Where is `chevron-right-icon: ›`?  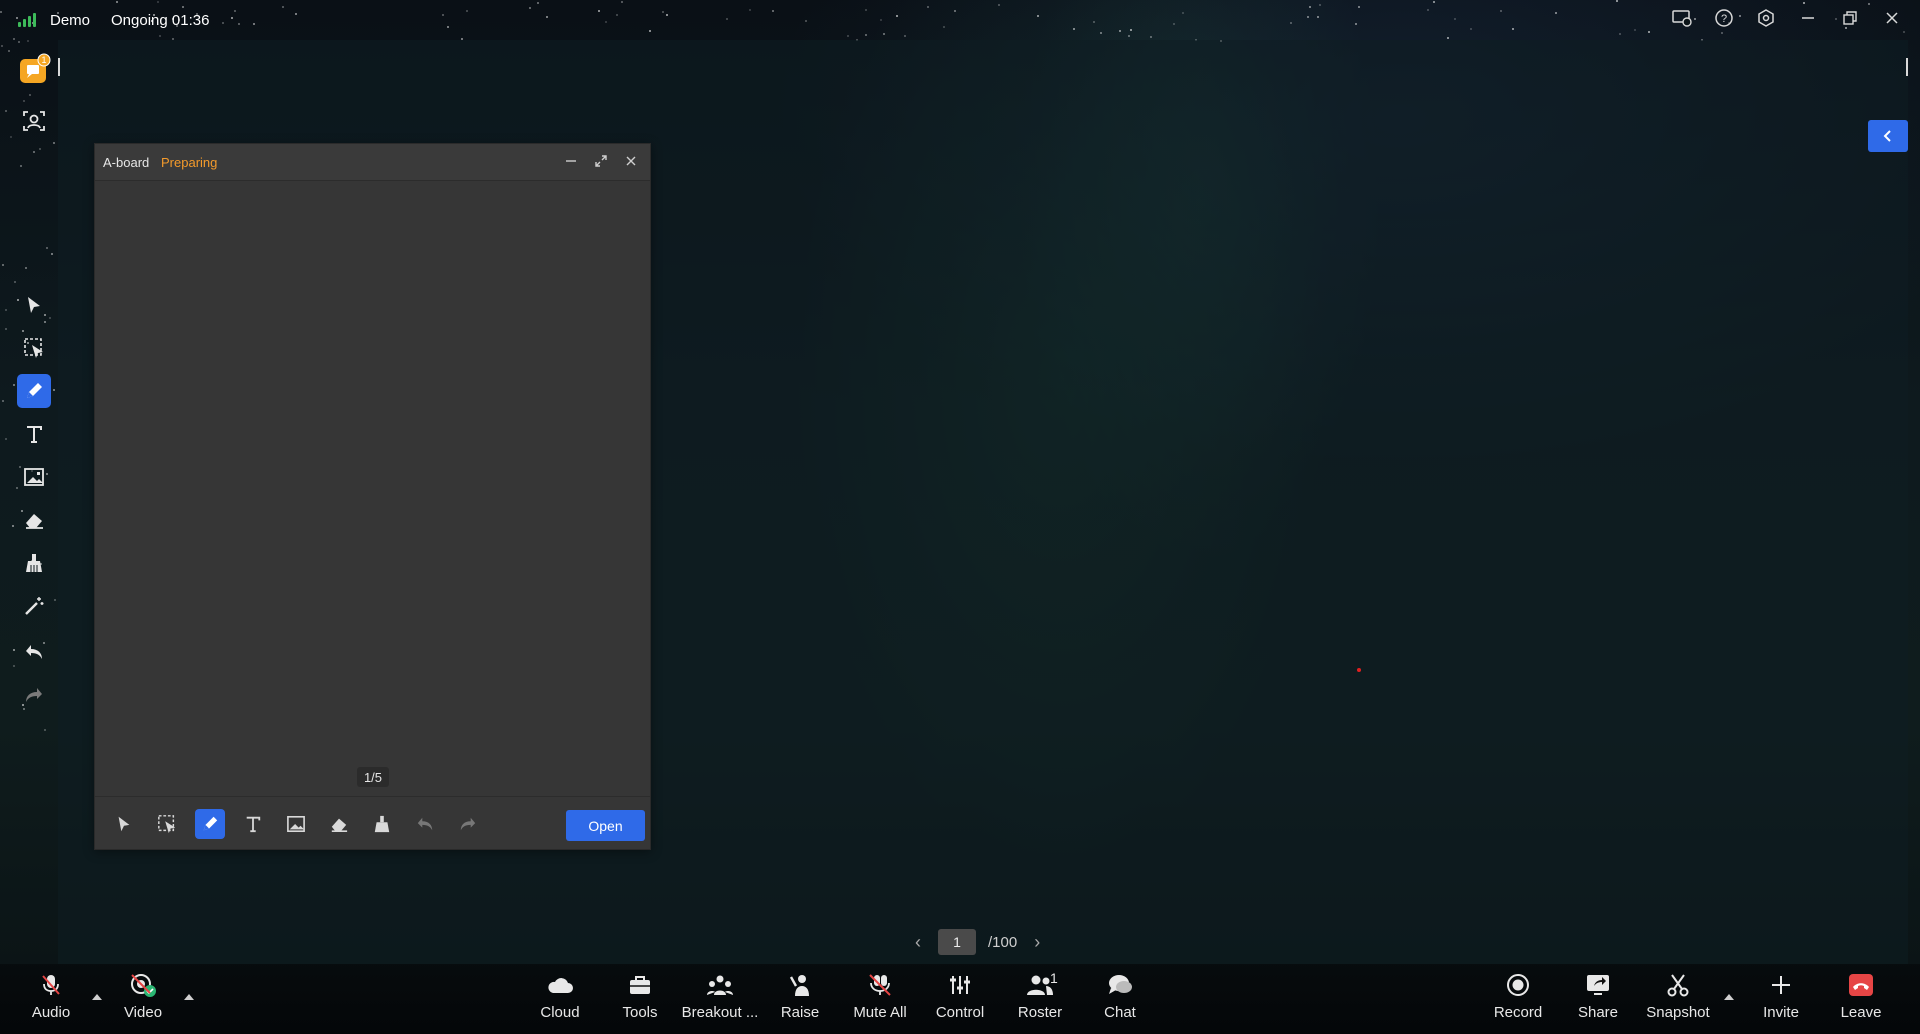
chevron-right-icon: › is located at coordinates (1037, 942).